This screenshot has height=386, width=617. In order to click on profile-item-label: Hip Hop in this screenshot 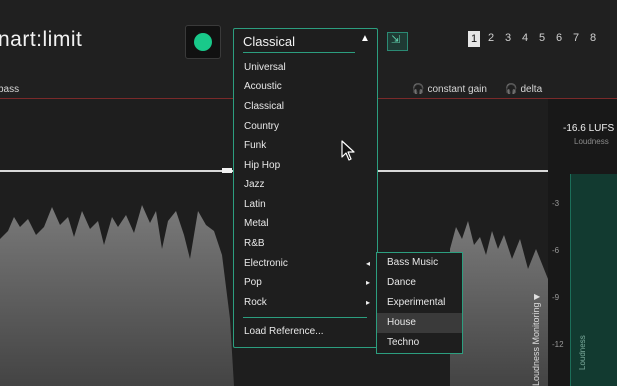, I will do `click(262, 165)`.